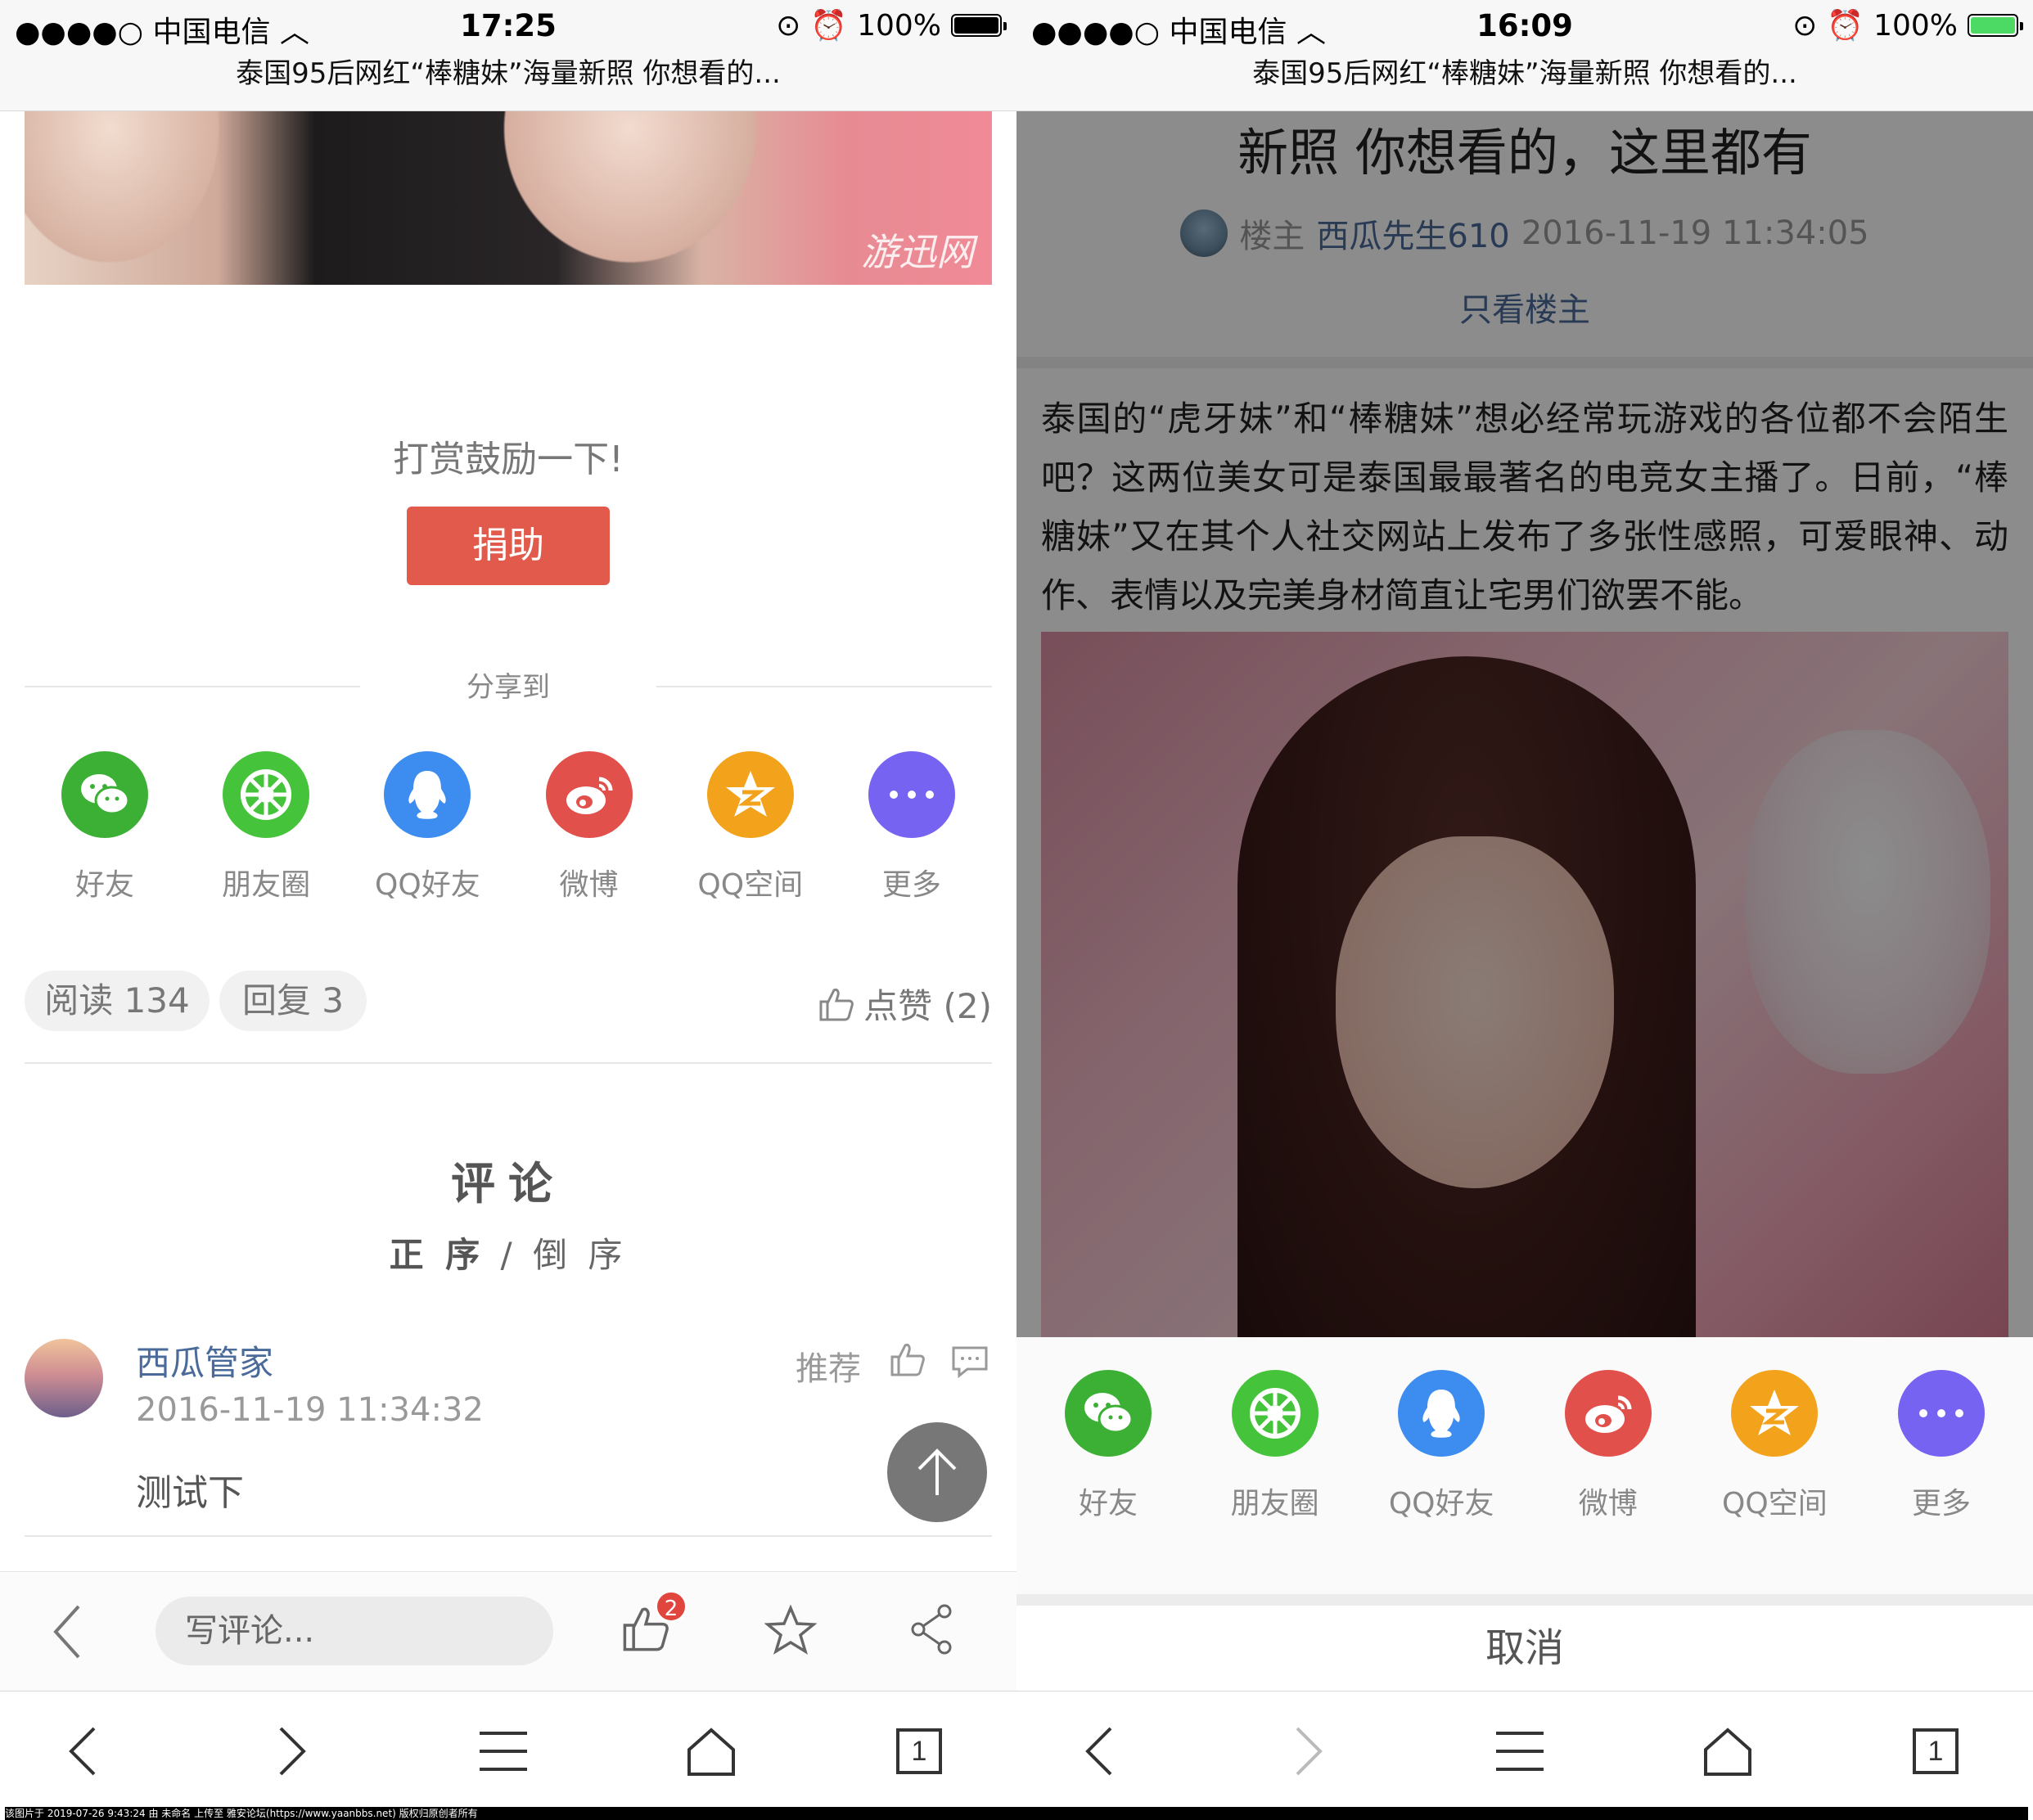  Describe the element at coordinates (293, 1001) in the screenshot. I see `reply-count: 回复 3` at that location.